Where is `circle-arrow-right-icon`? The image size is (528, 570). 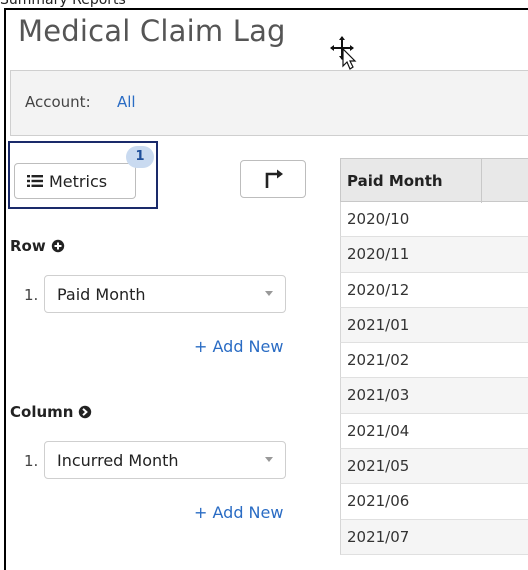
circle-arrow-right-icon is located at coordinates (85, 412).